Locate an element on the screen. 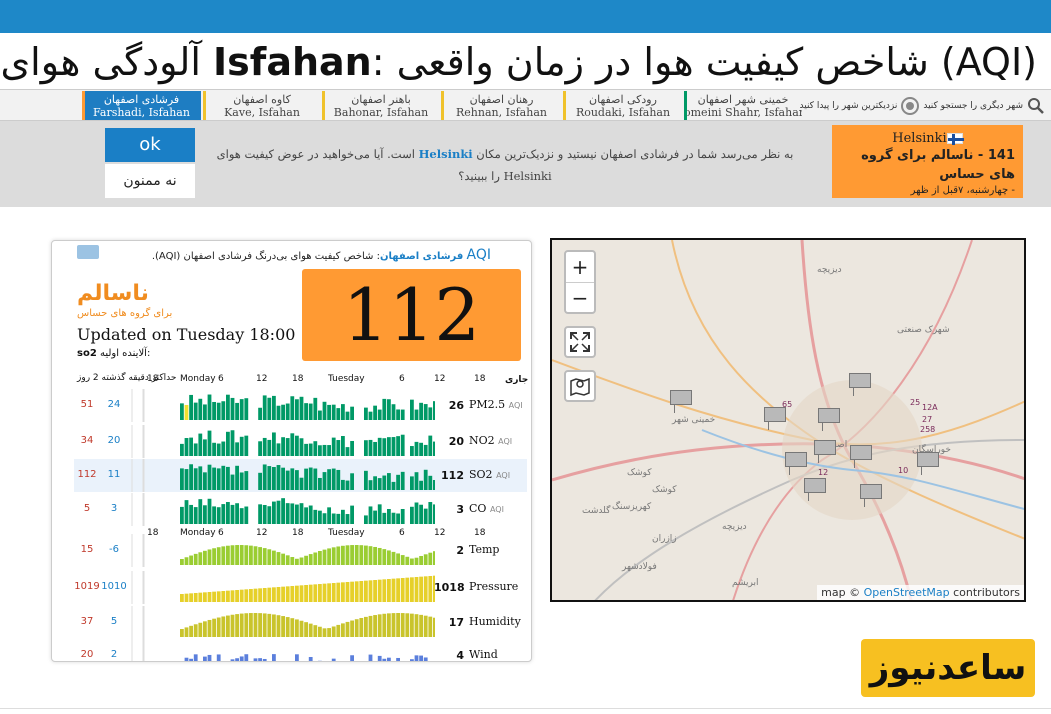 Image resolution: width=1051 pixels, height=714 pixels. current-value: 20 is located at coordinates (456, 441).